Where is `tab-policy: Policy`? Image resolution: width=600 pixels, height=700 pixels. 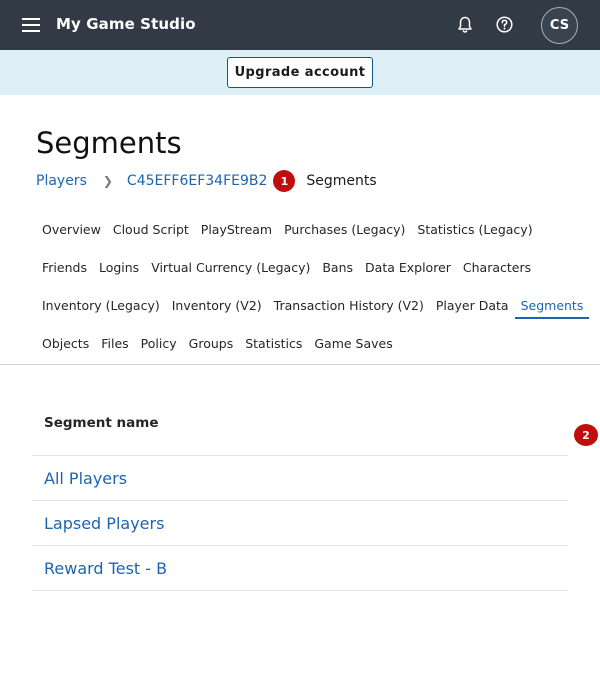
tab-policy: Policy is located at coordinates (159, 344).